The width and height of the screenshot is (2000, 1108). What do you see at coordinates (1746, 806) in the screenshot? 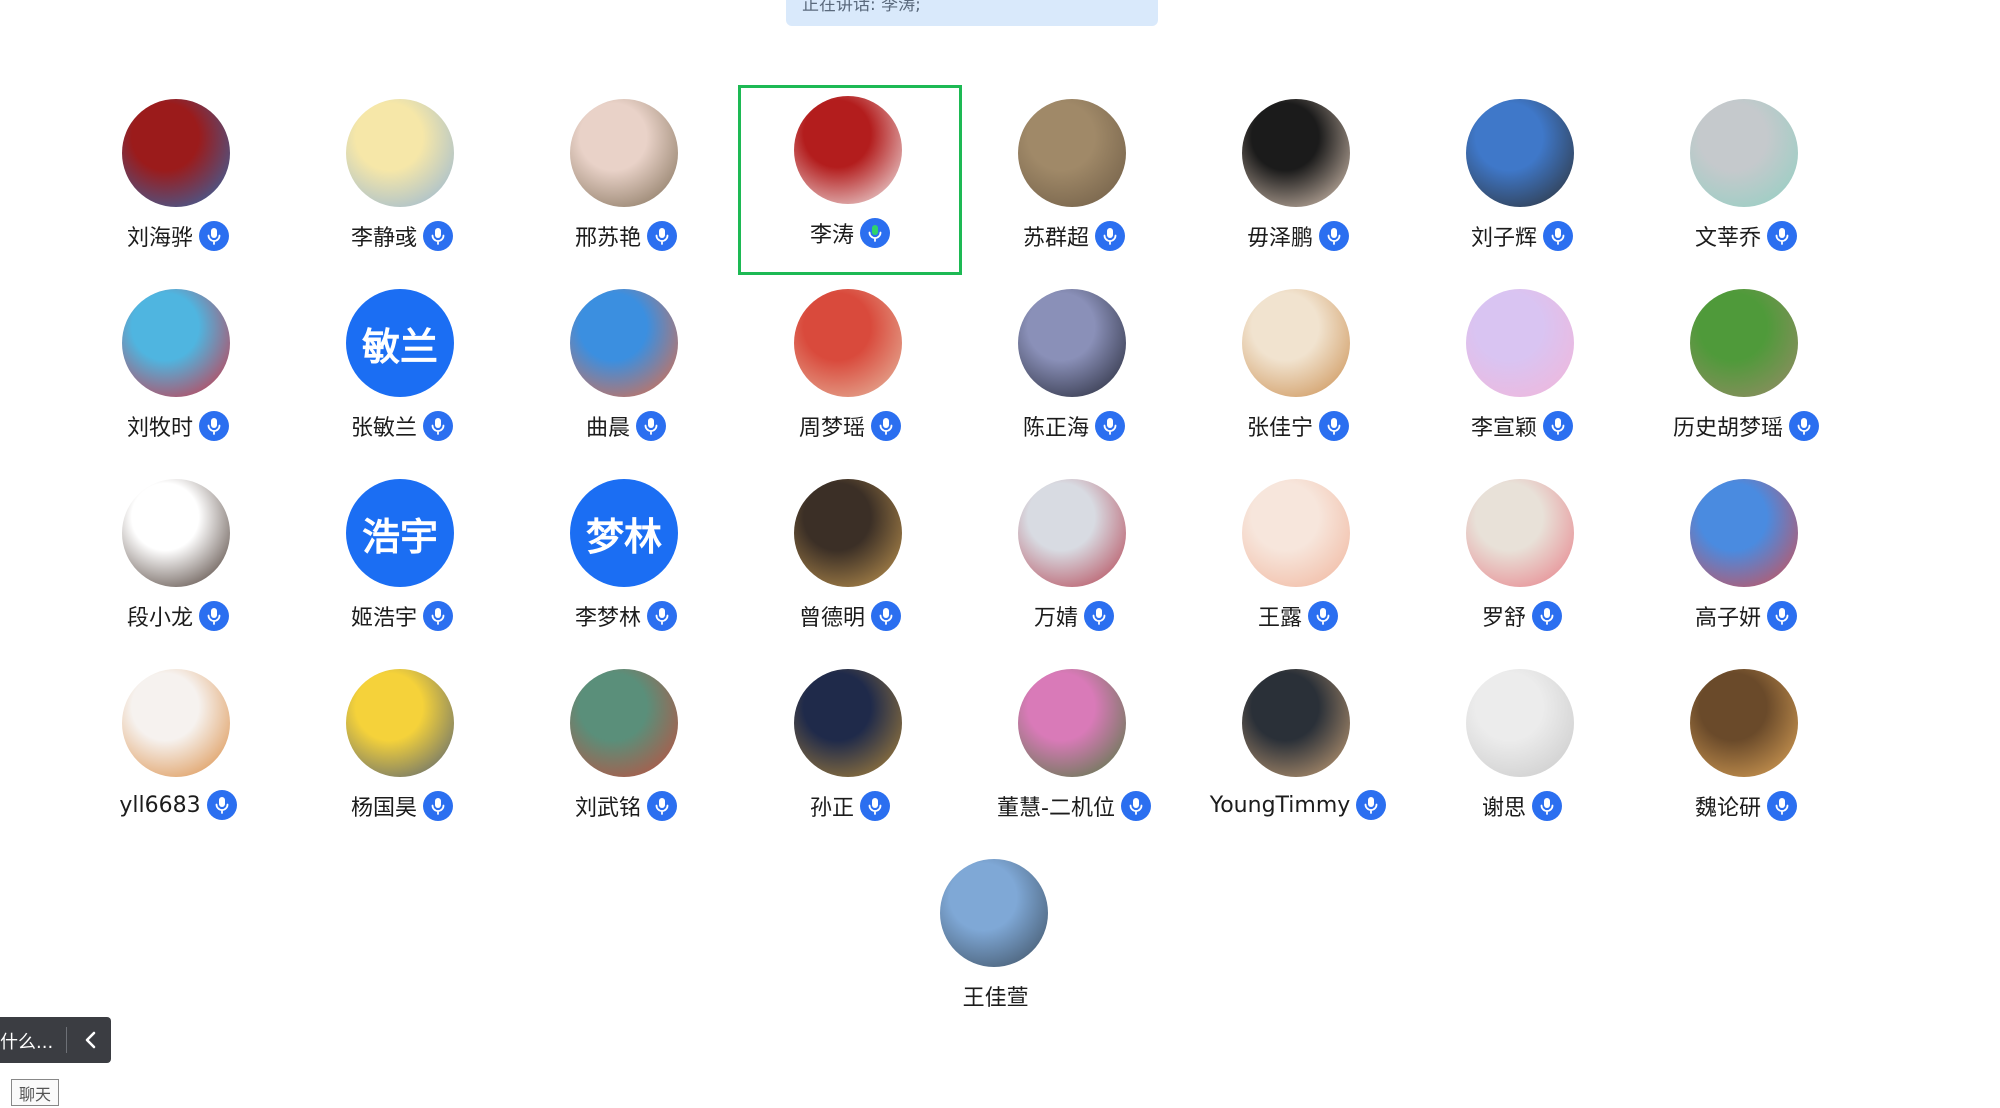
I see `participant-name-row: 魏论研` at bounding box center [1746, 806].